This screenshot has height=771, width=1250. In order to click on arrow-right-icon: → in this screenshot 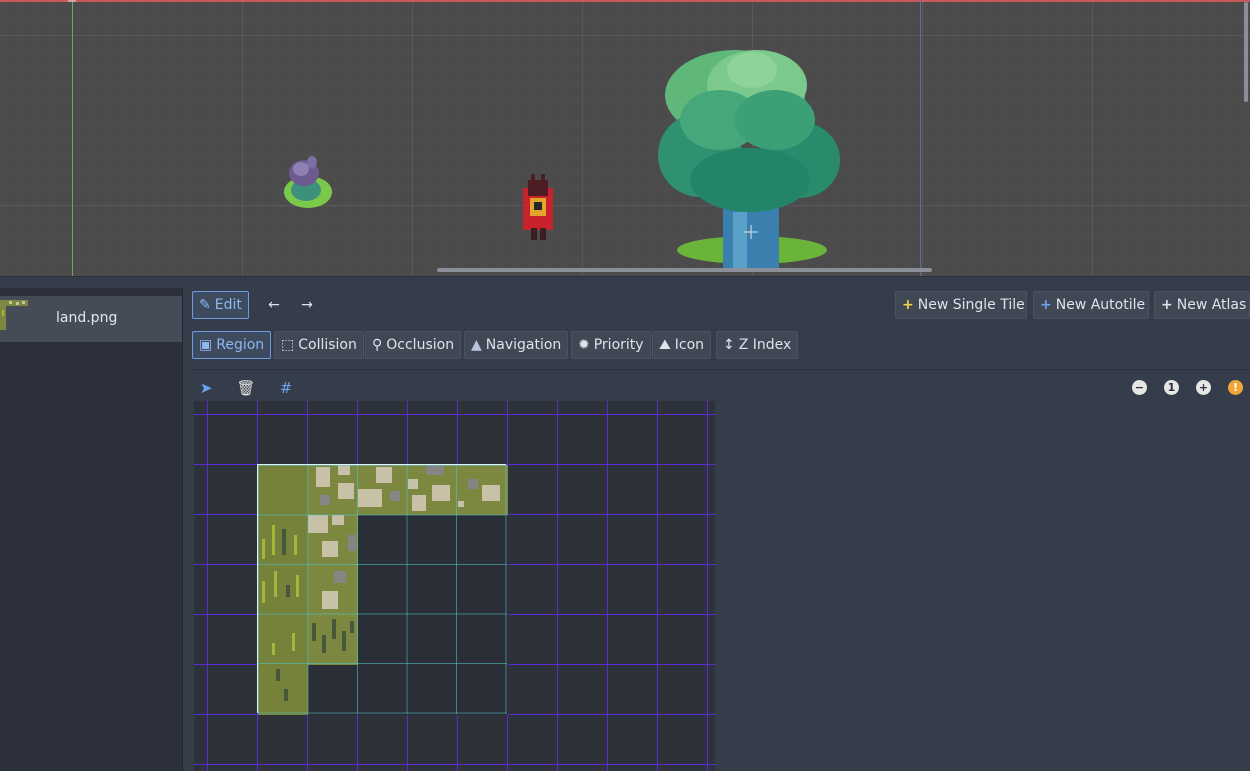, I will do `click(307, 305)`.